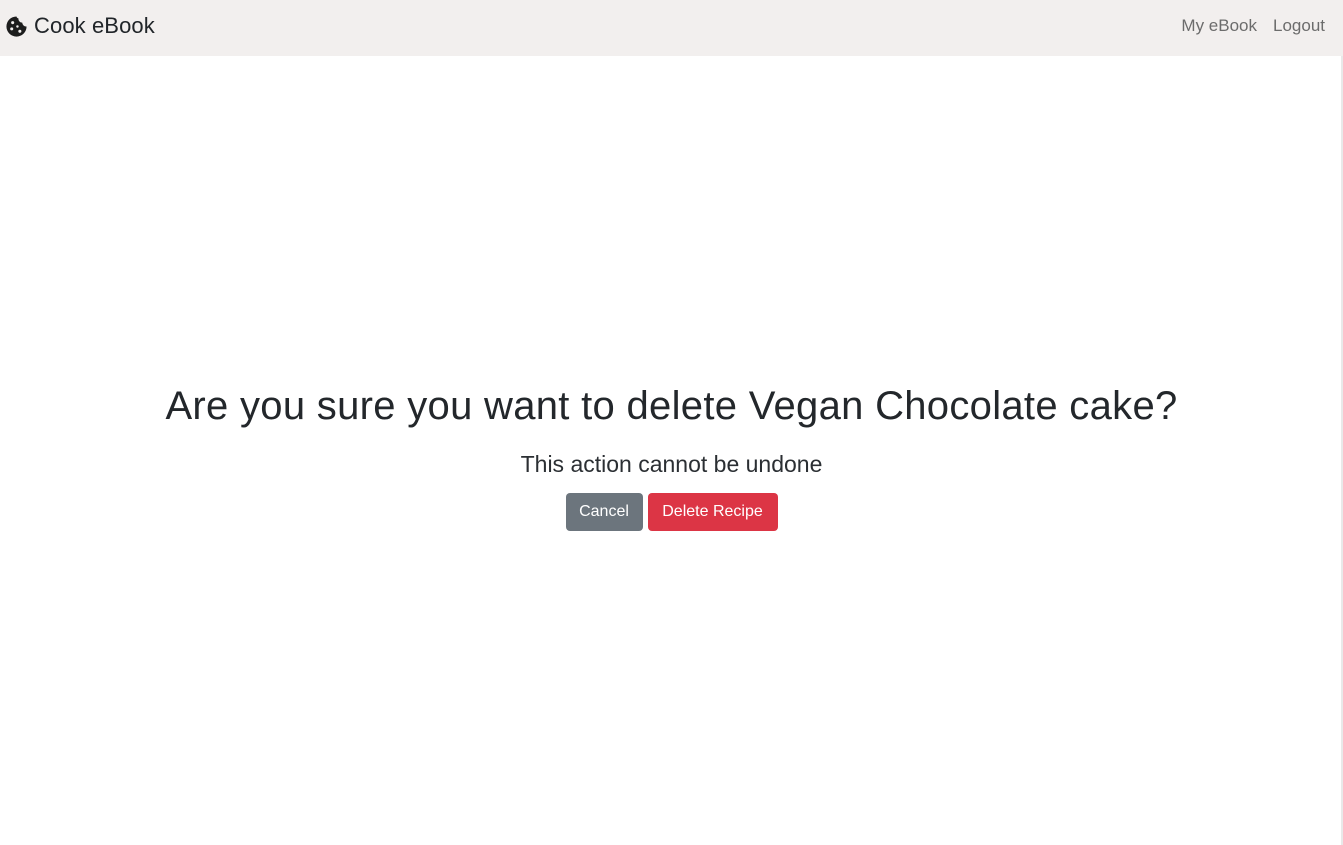 The image size is (1343, 845). Describe the element at coordinates (1219, 26) in the screenshot. I see `nav-link-my-ebook: My eBook` at that location.